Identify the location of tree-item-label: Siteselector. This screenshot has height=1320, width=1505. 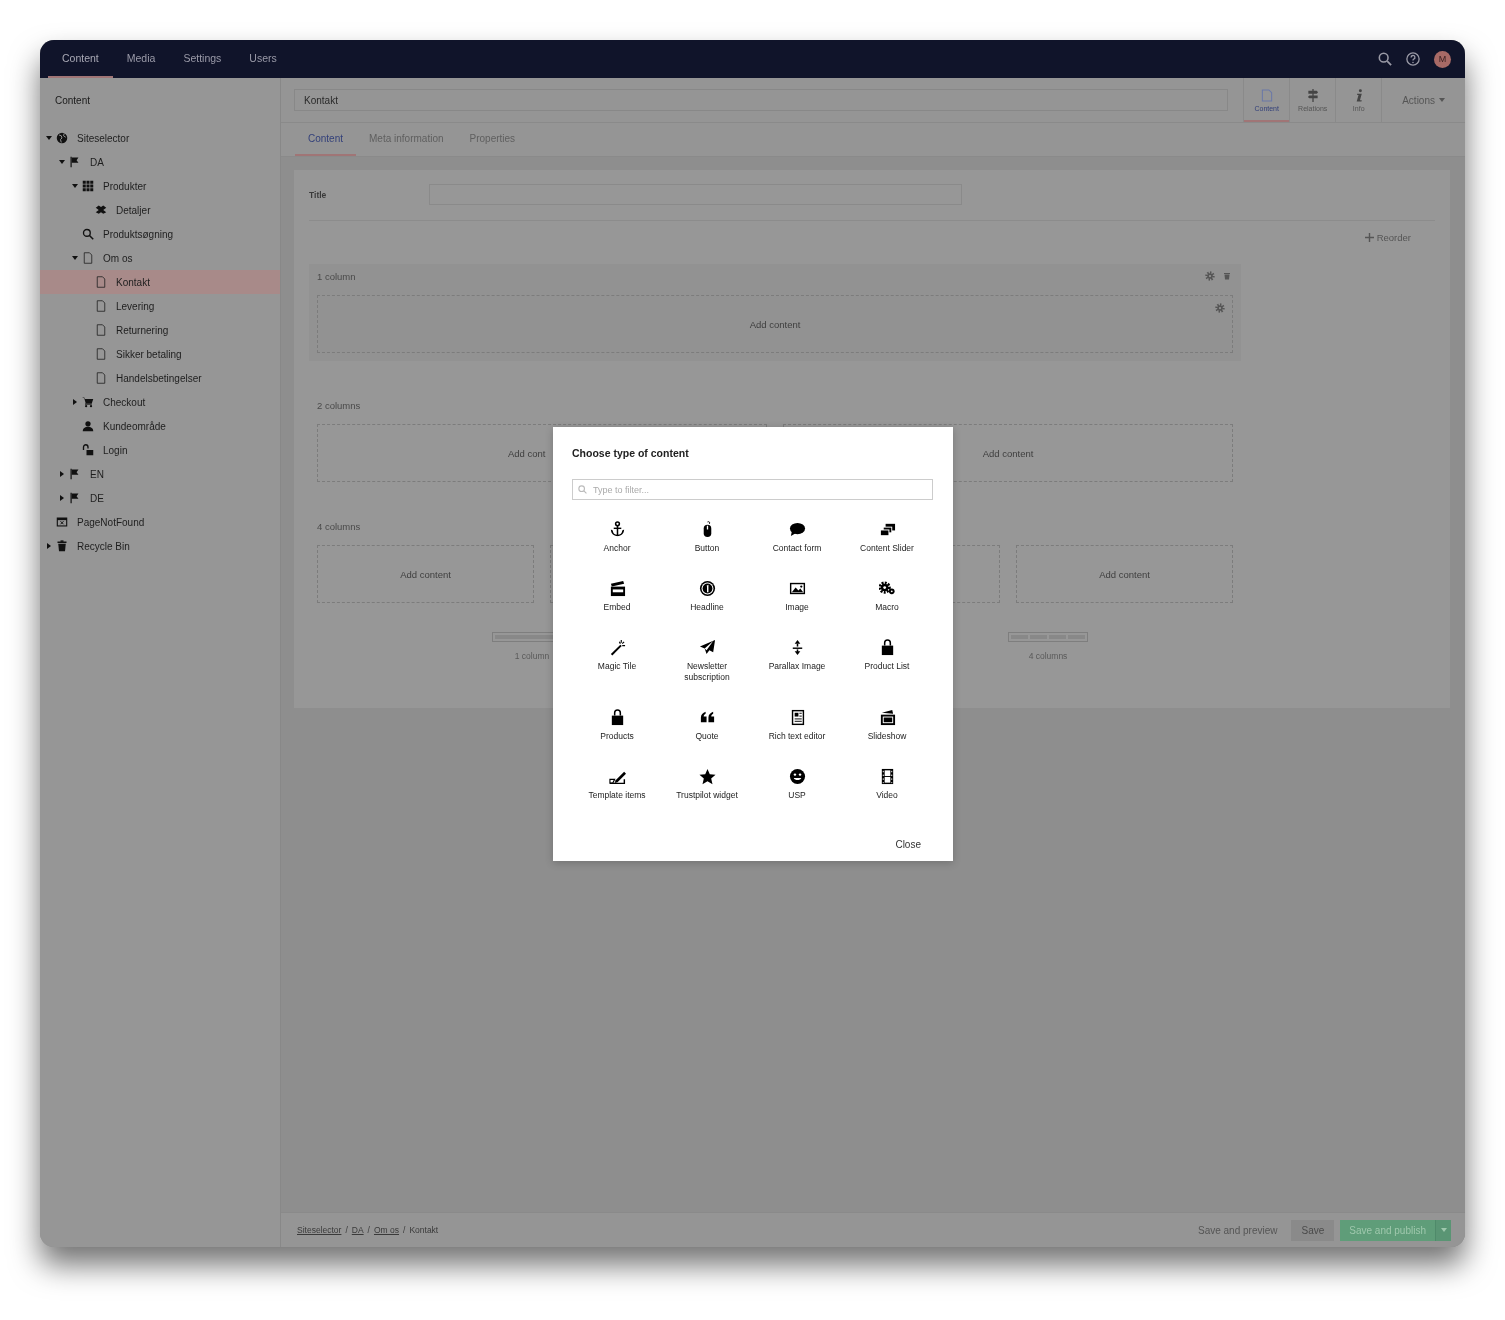
(103, 138).